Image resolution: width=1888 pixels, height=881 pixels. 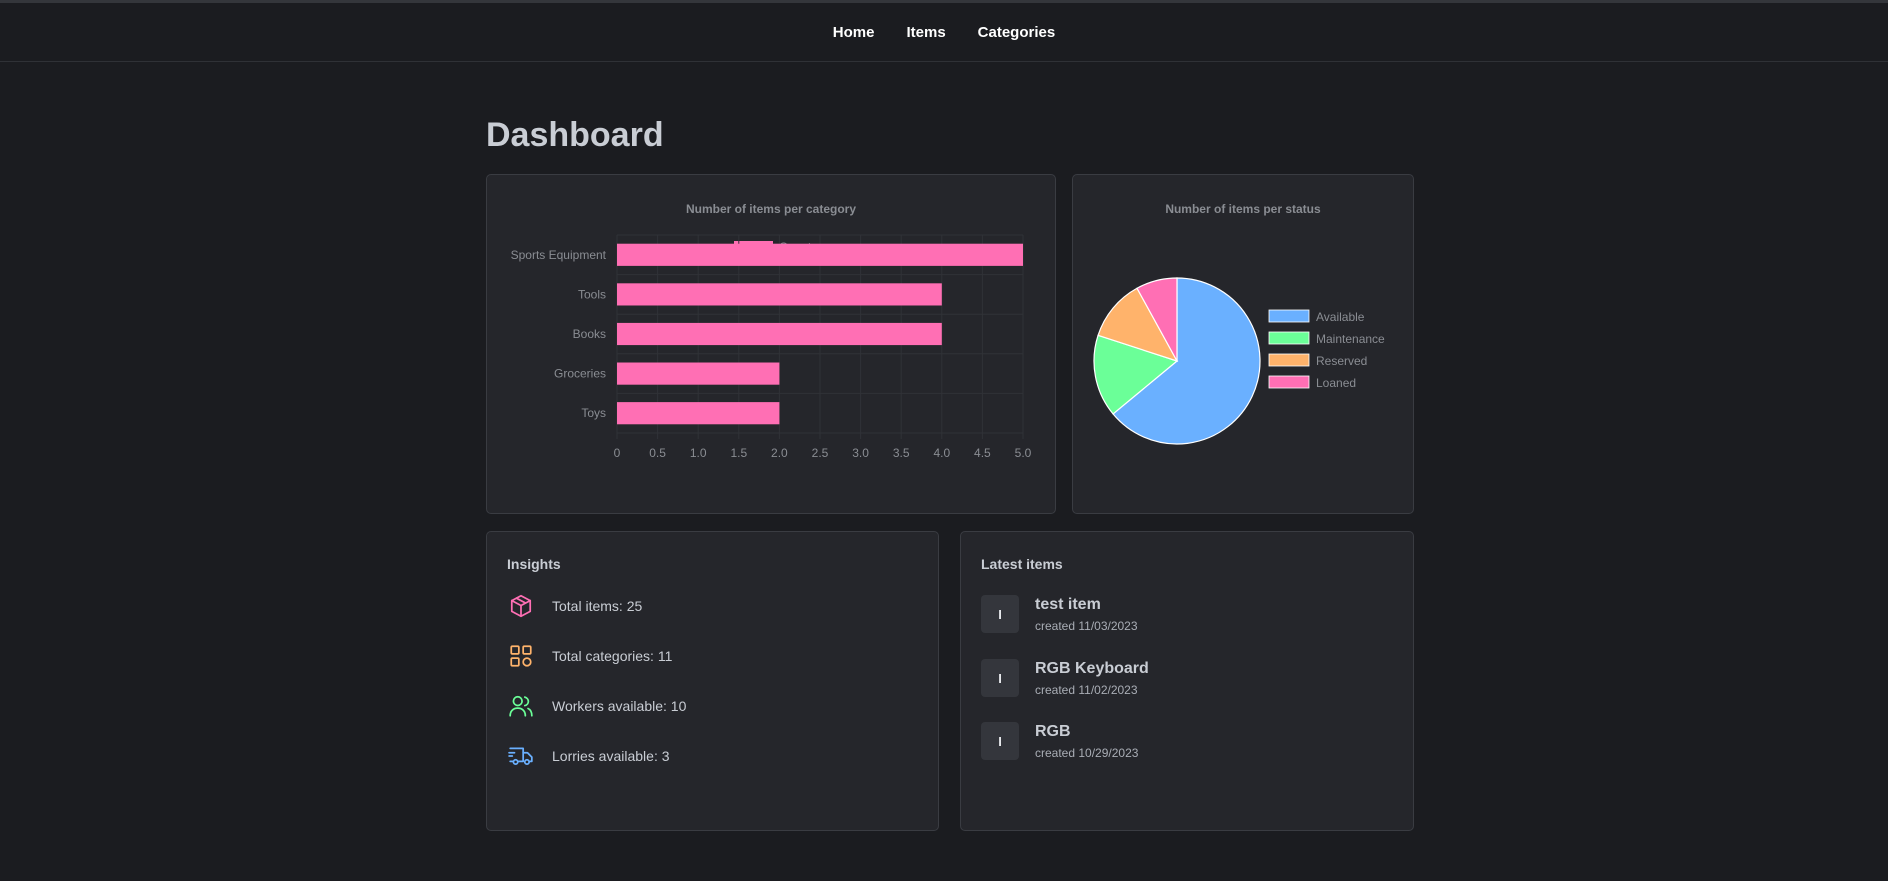 What do you see at coordinates (1022, 564) in the screenshot?
I see `latest-items-title: Latest items` at bounding box center [1022, 564].